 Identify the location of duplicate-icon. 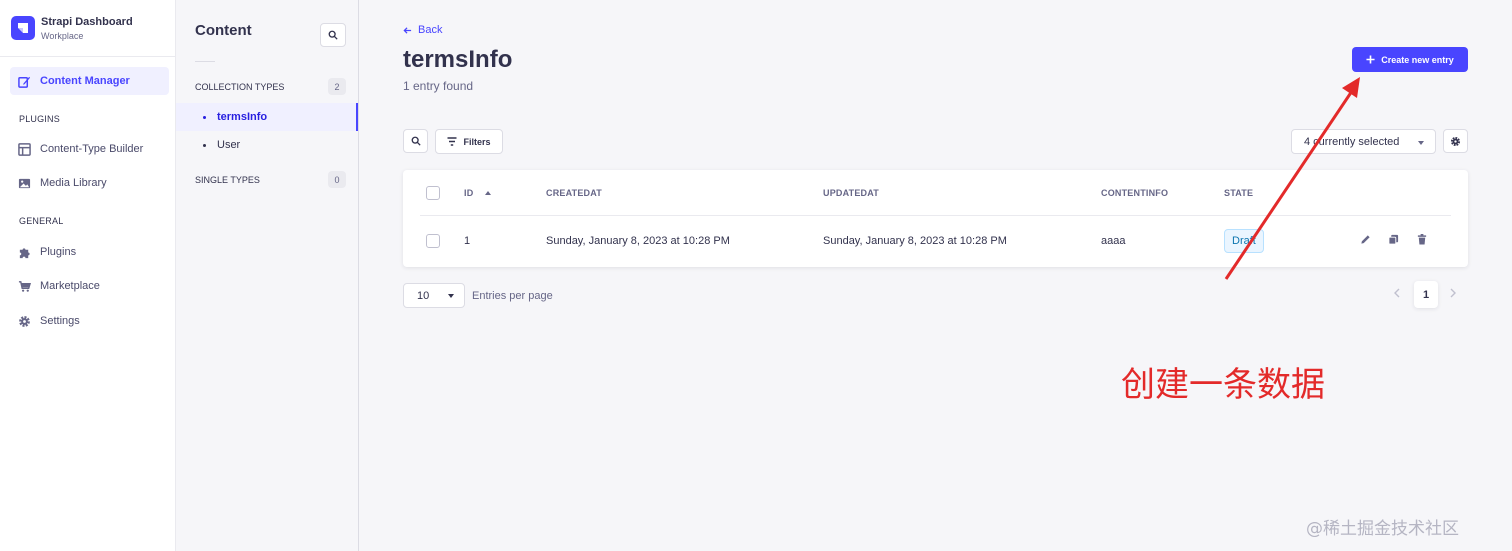
(1393, 239).